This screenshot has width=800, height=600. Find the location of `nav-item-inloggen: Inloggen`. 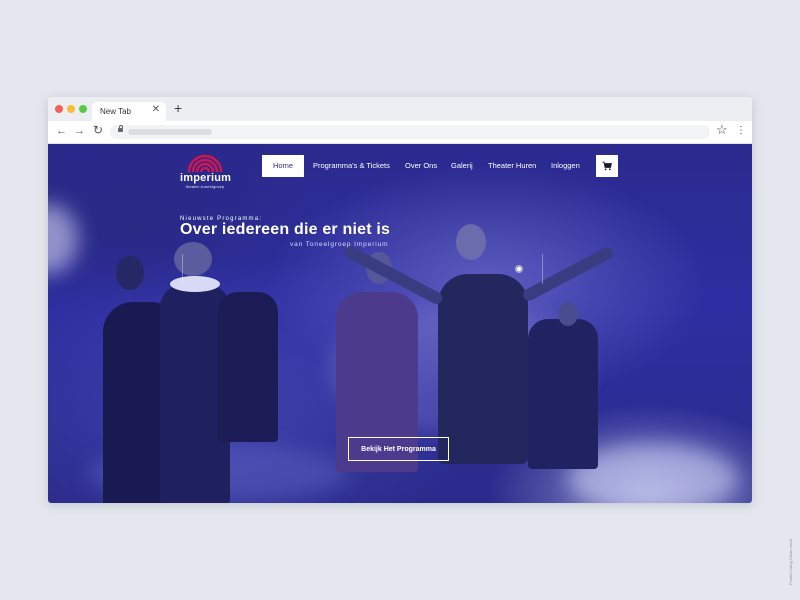

nav-item-inloggen: Inloggen is located at coordinates (565, 166).